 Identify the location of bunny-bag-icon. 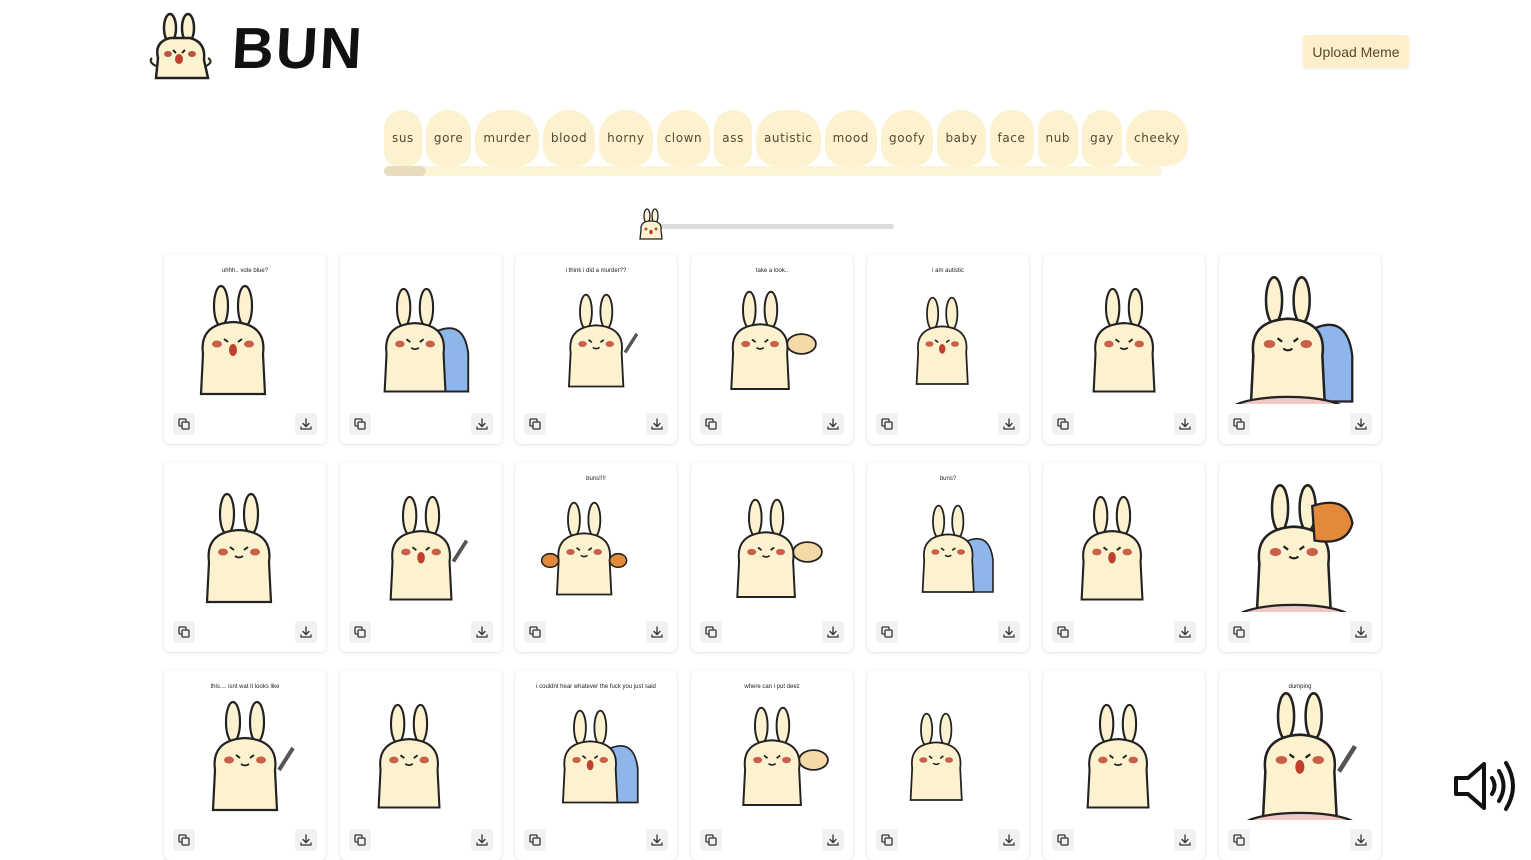
(421, 755).